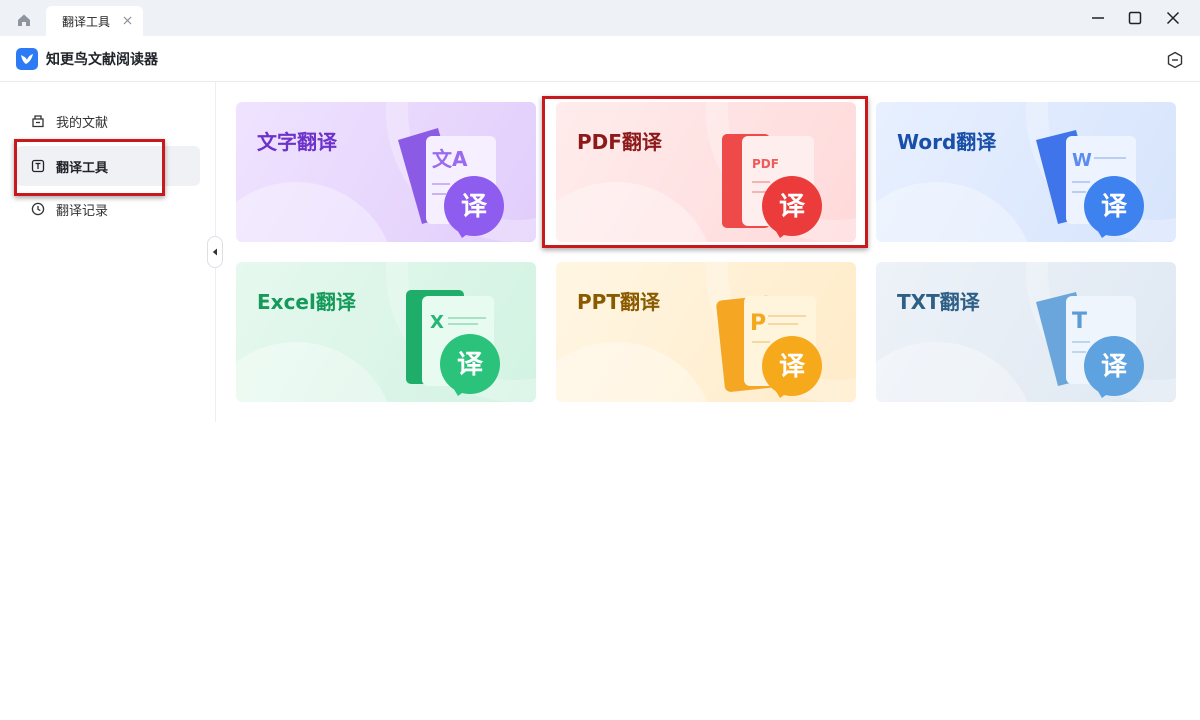  I want to click on minimize-button, so click(1098, 18).